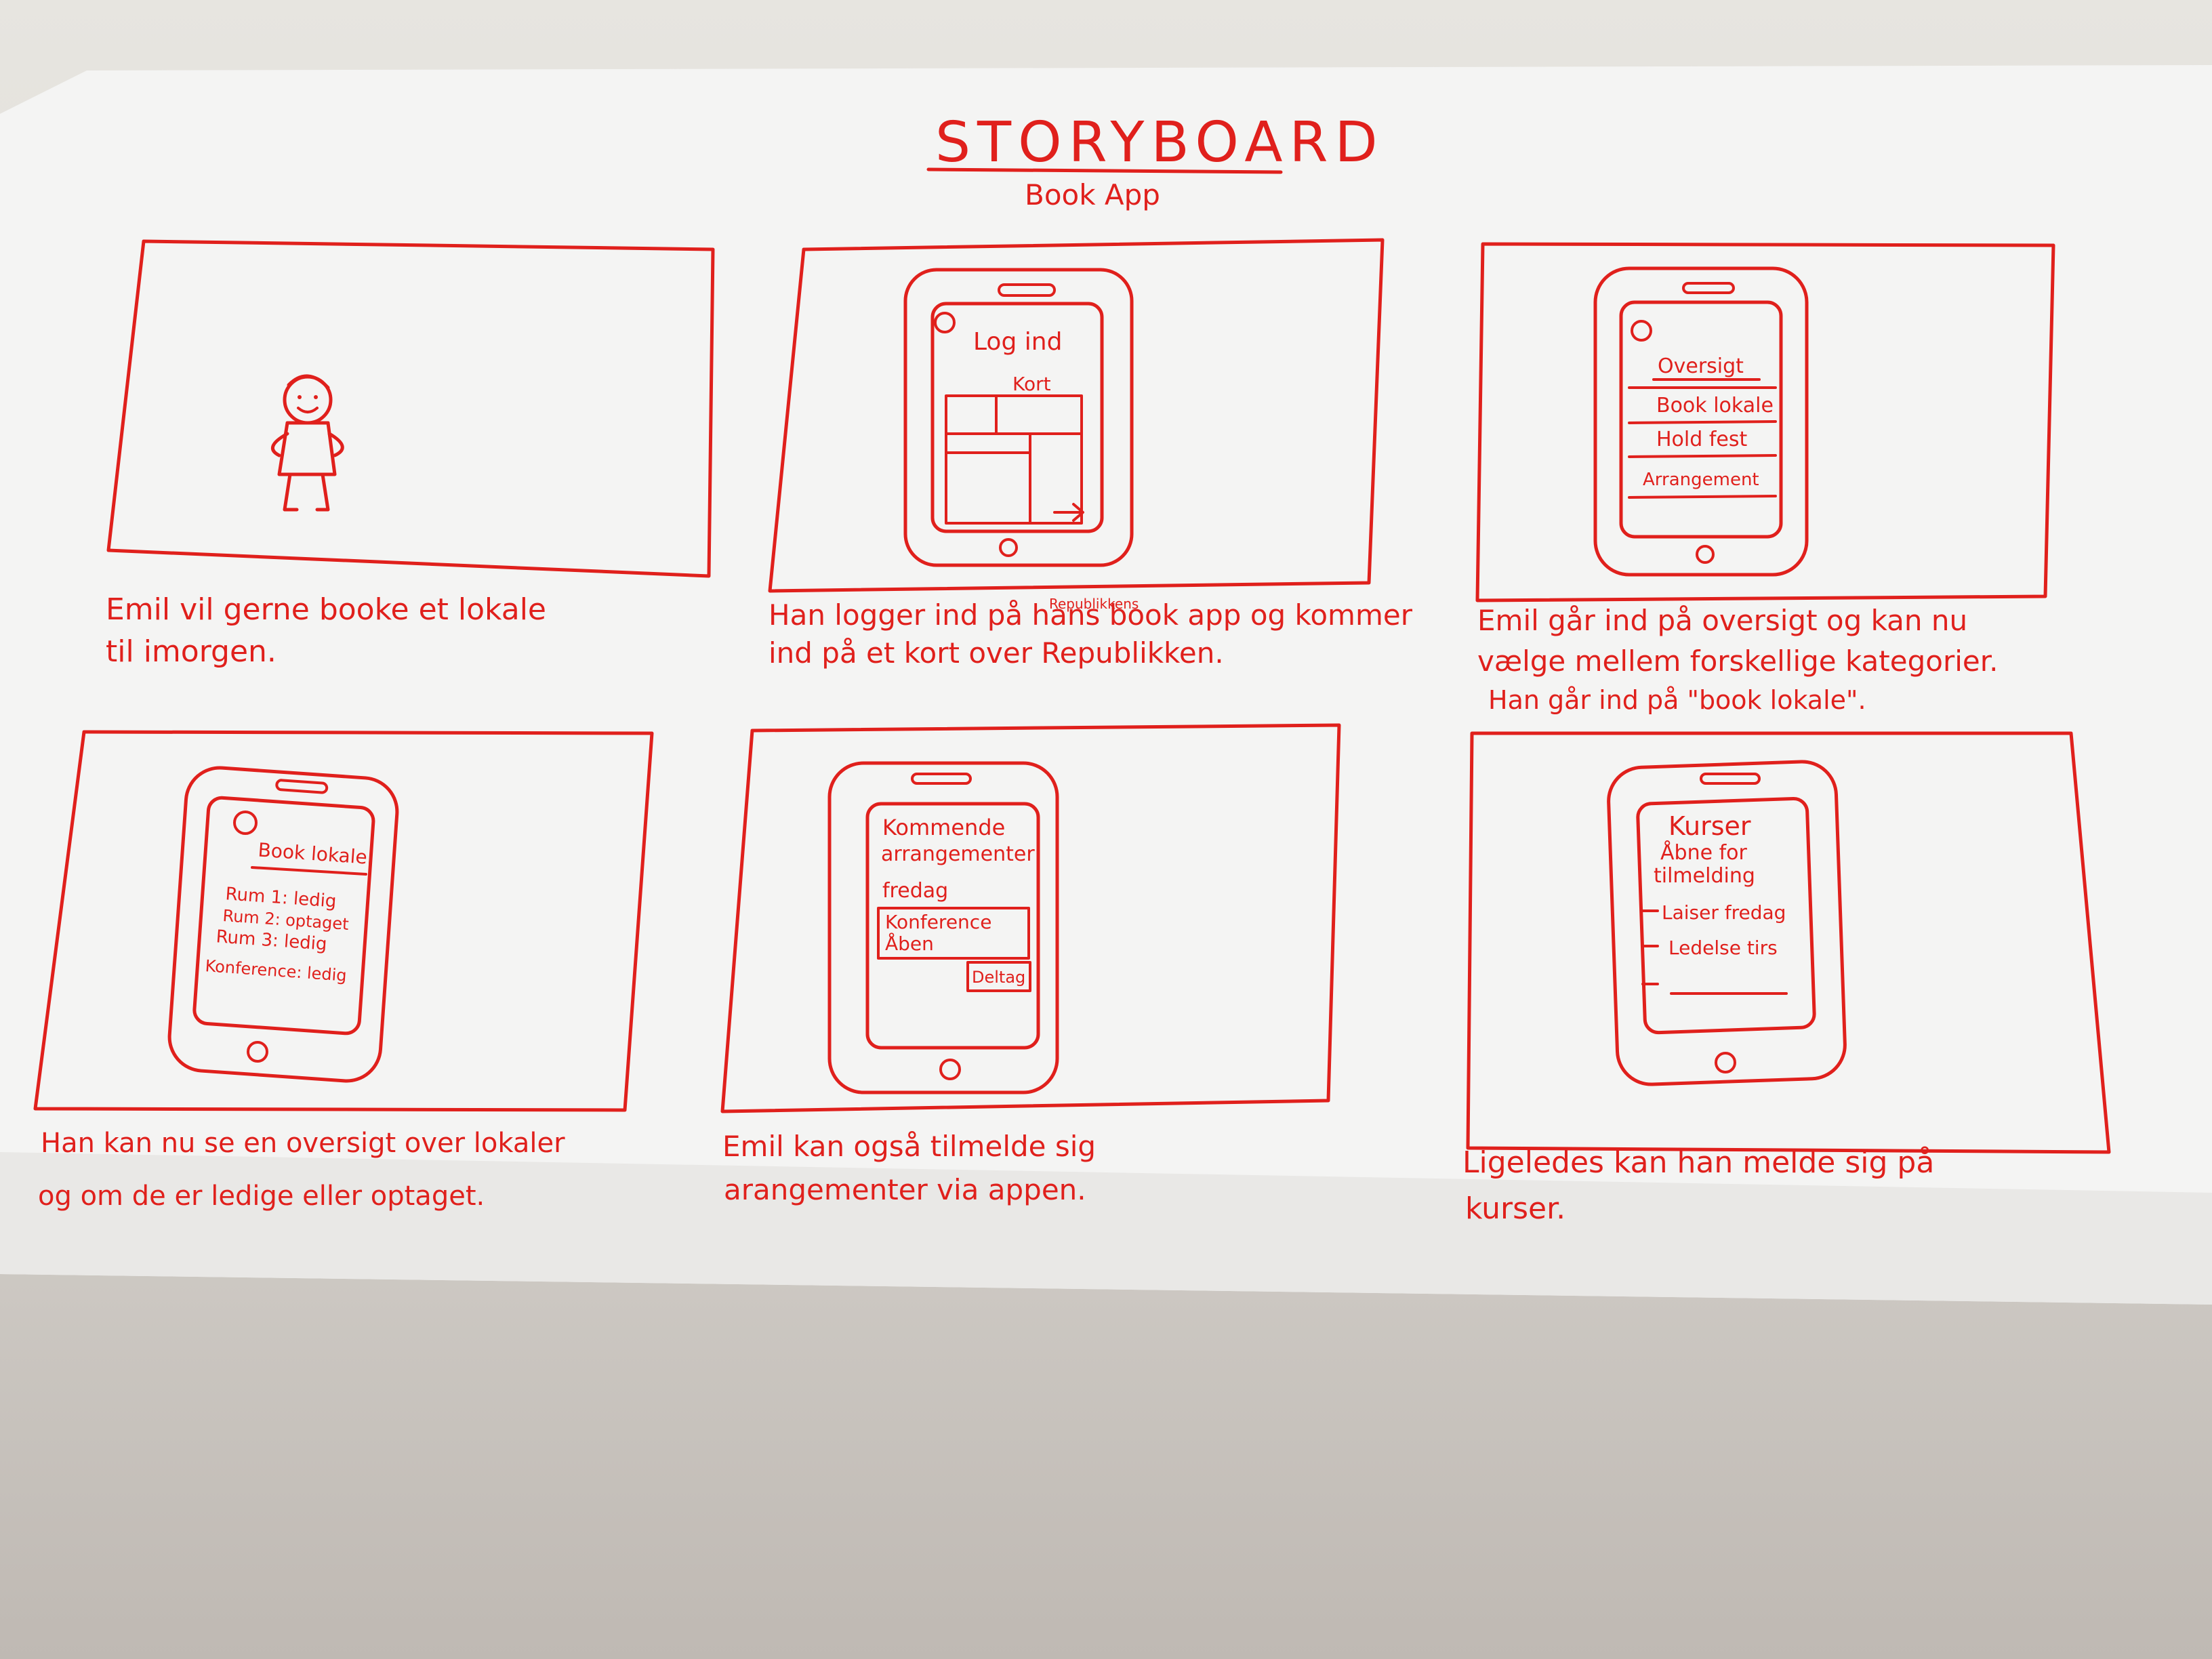 This screenshot has height=1659, width=2212. What do you see at coordinates (1032, 384) in the screenshot?
I see `phone-2-map-label: Kort` at bounding box center [1032, 384].